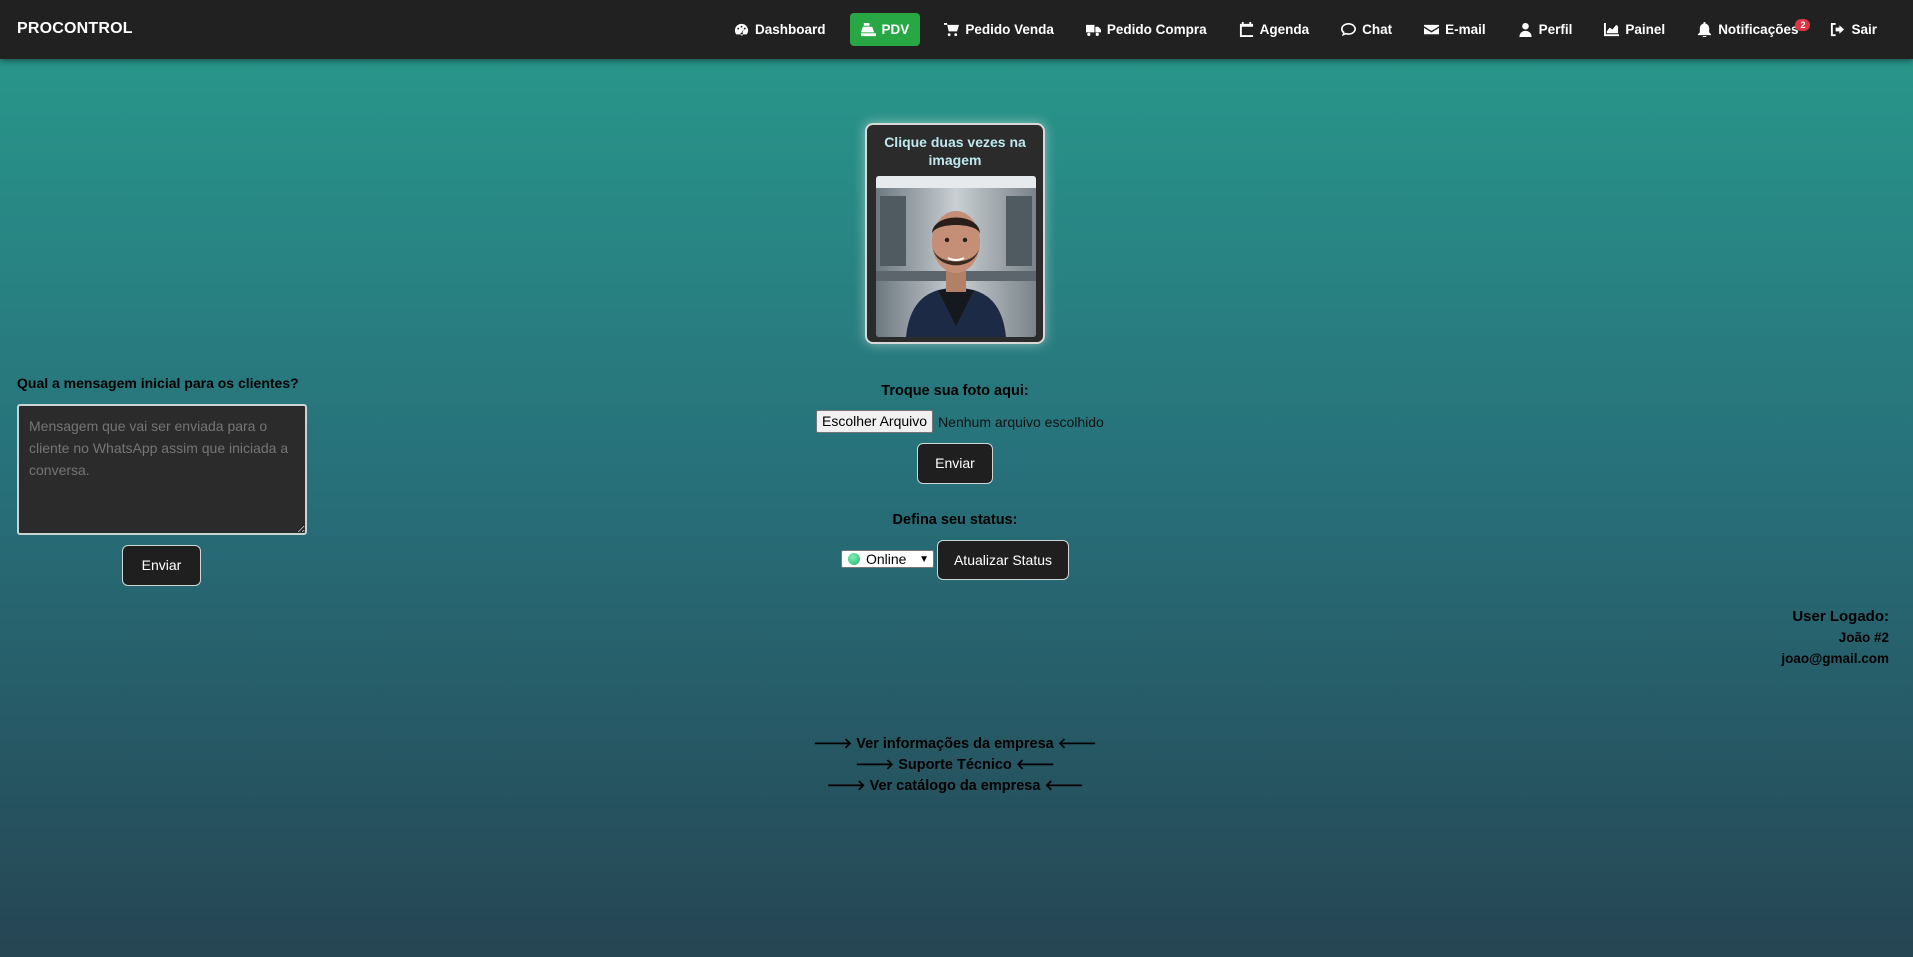 The width and height of the screenshot is (1913, 957). I want to click on nav-email: E-mail, so click(1455, 29).